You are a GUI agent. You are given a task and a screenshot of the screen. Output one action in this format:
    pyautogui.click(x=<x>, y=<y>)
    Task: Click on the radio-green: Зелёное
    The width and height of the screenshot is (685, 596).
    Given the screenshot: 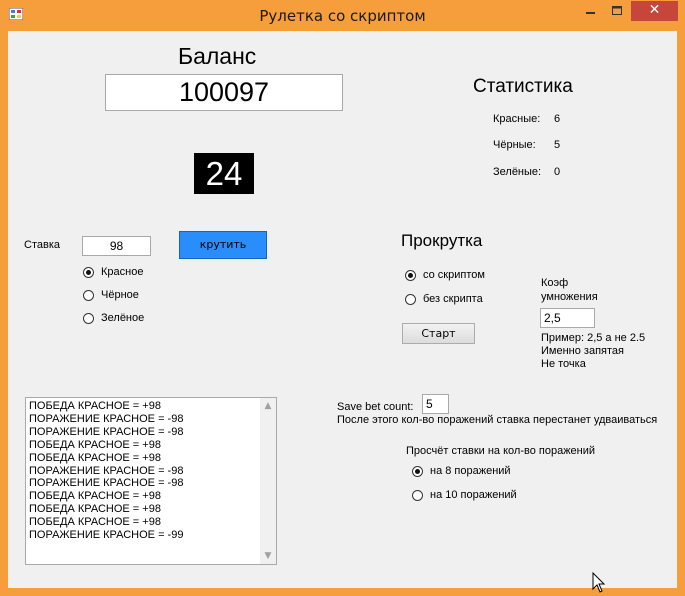 What is the action you would take?
    pyautogui.click(x=113, y=318)
    